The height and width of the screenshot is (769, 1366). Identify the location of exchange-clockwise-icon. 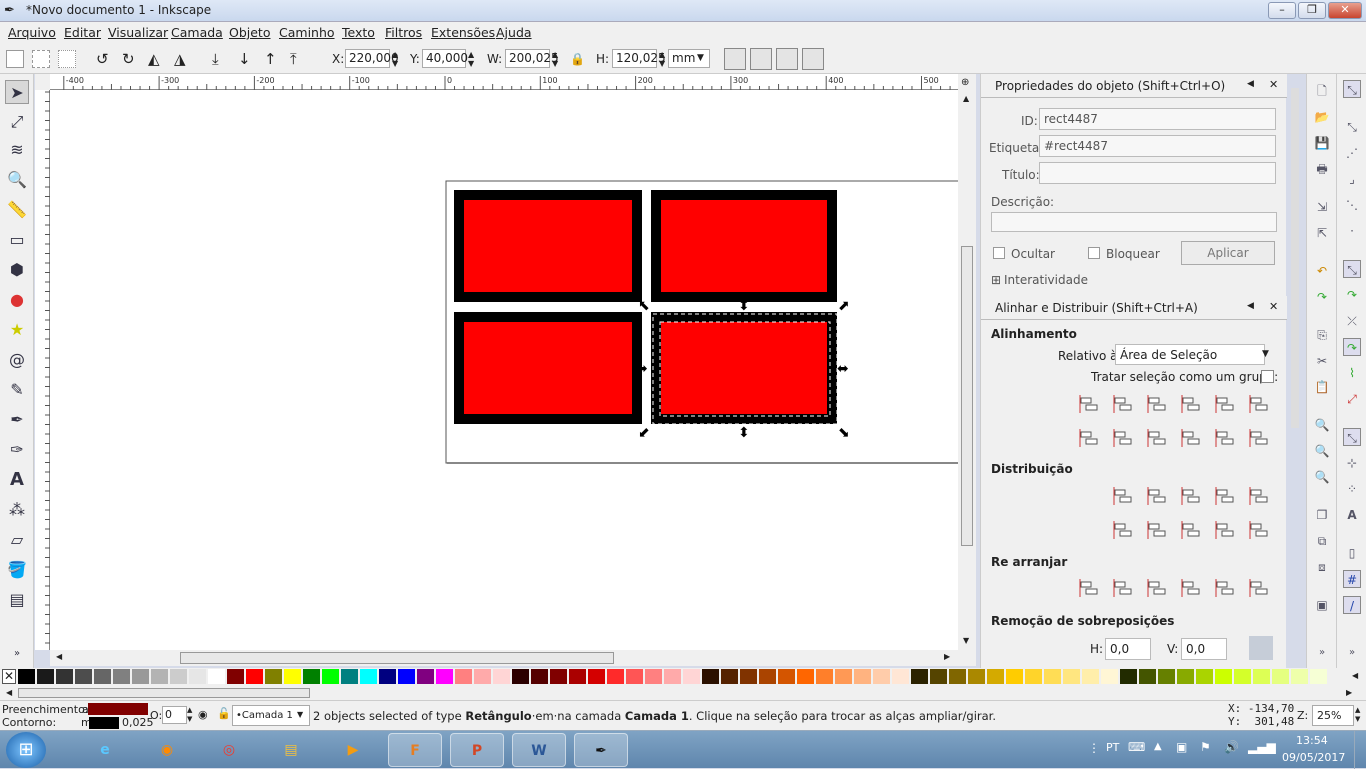
(1191, 588).